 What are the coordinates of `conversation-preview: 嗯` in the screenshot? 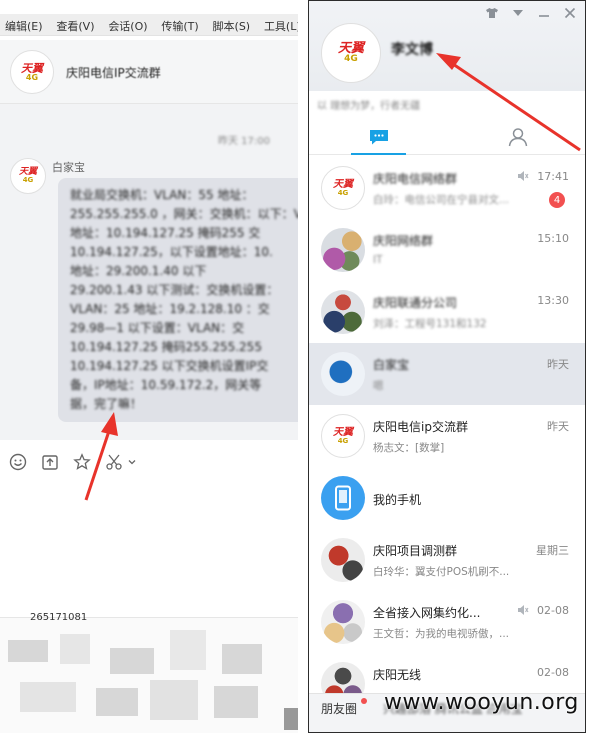 It's located at (378, 386).